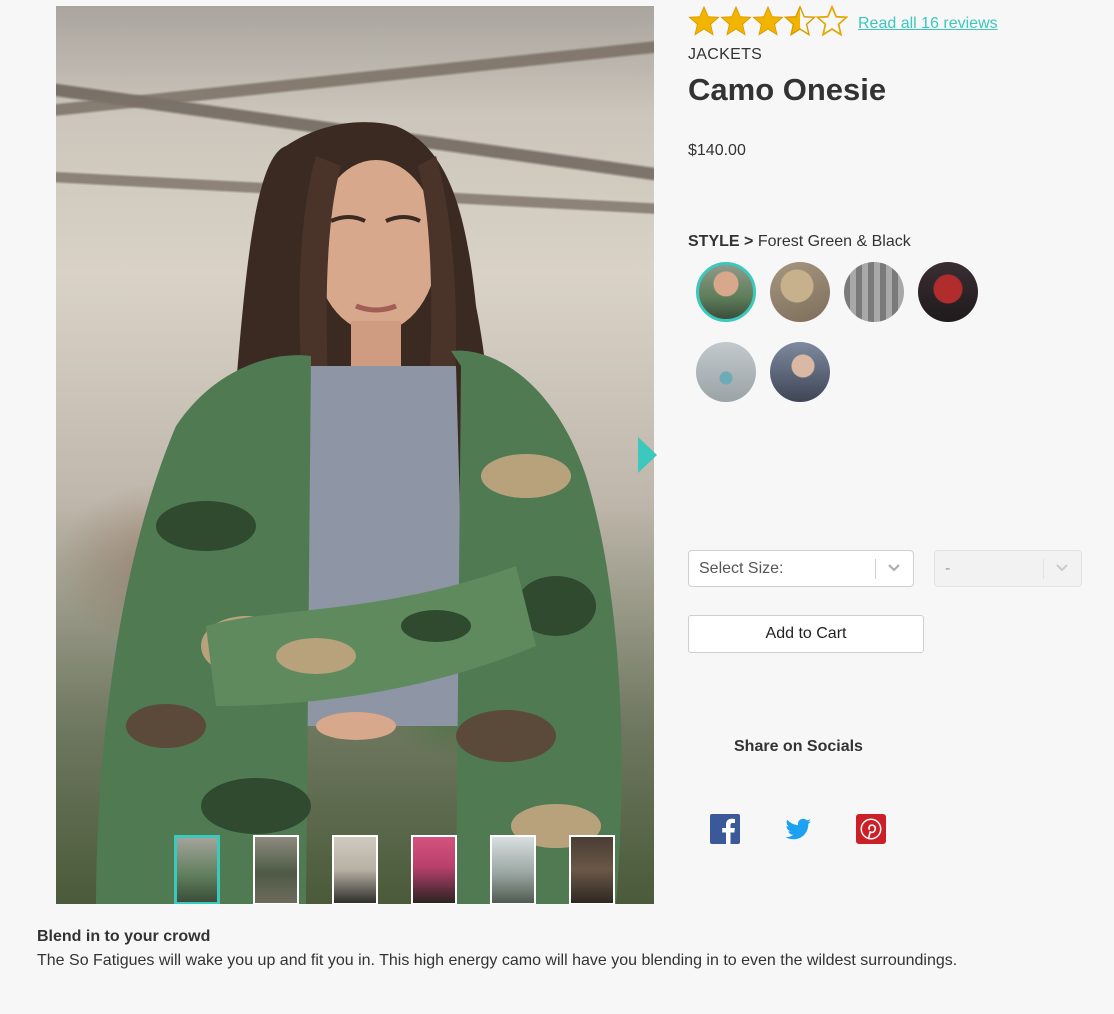 This screenshot has height=1014, width=1114. Describe the element at coordinates (725, 829) in the screenshot. I see `facebook-icon` at that location.